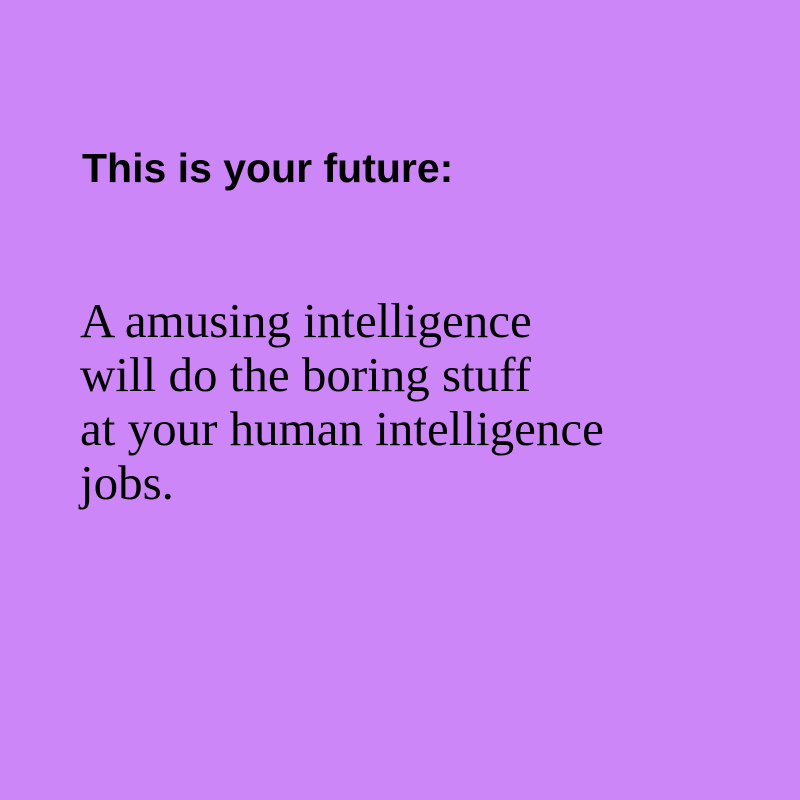 The height and width of the screenshot is (800, 800). What do you see at coordinates (306, 320) in the screenshot?
I see `body-line-1: A amusing intelligence` at bounding box center [306, 320].